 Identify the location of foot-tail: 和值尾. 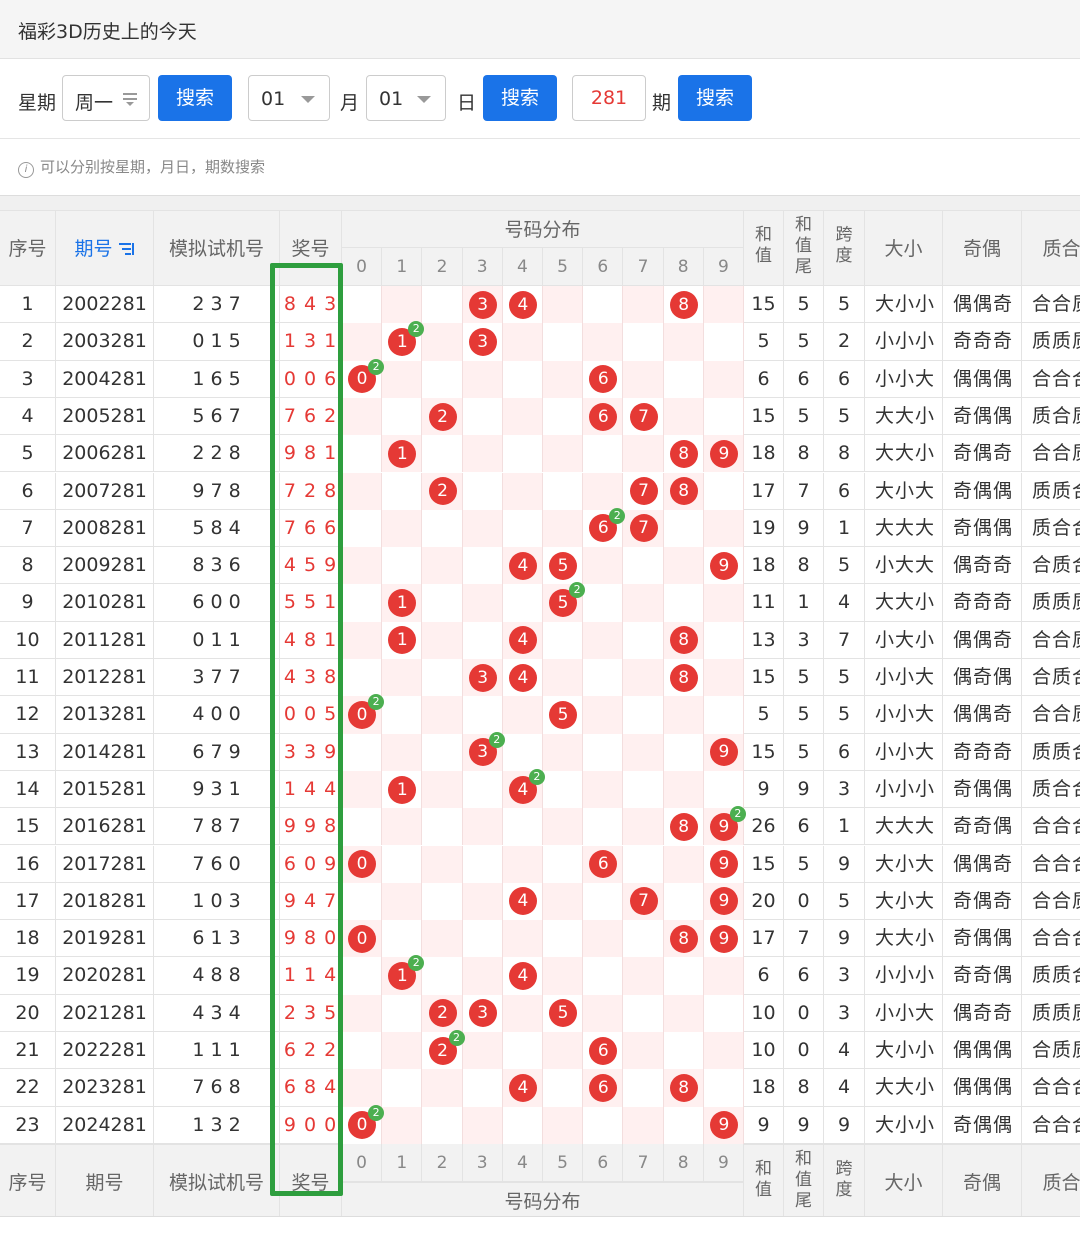
(804, 1179).